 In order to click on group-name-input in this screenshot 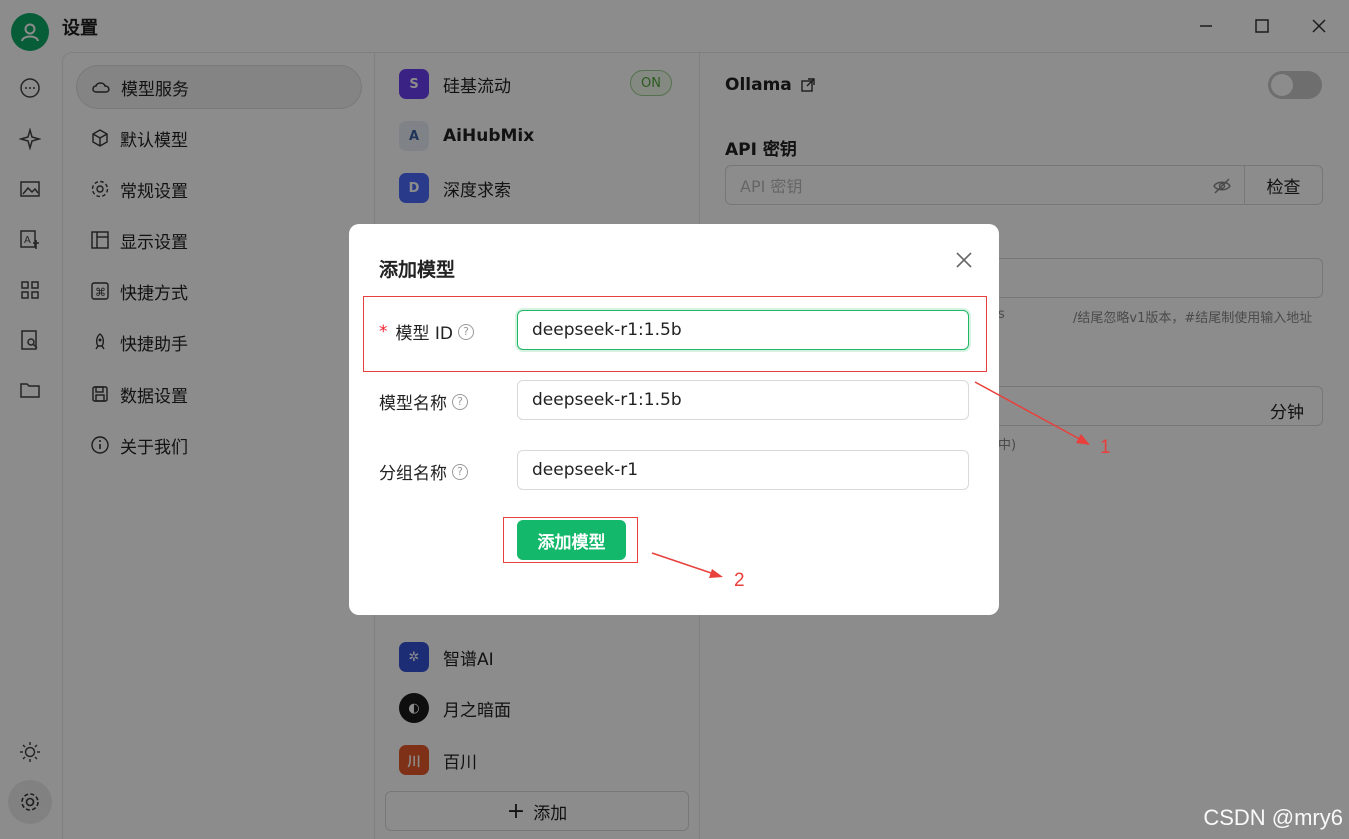, I will do `click(743, 470)`.